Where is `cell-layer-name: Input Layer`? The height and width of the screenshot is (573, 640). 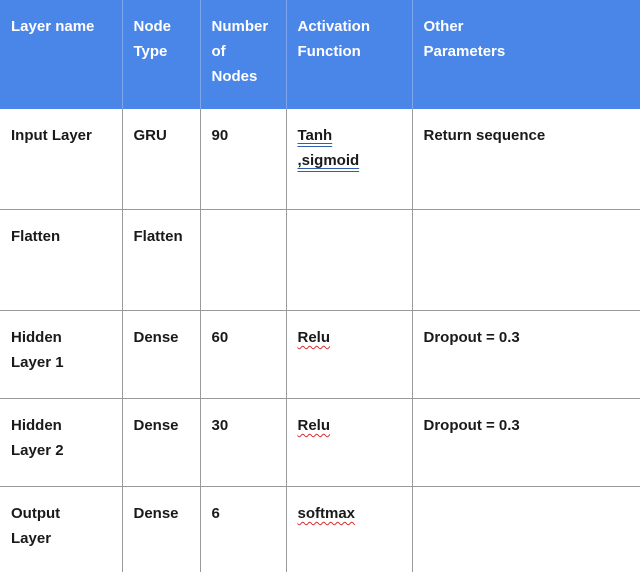 cell-layer-name: Input Layer is located at coordinates (61, 159).